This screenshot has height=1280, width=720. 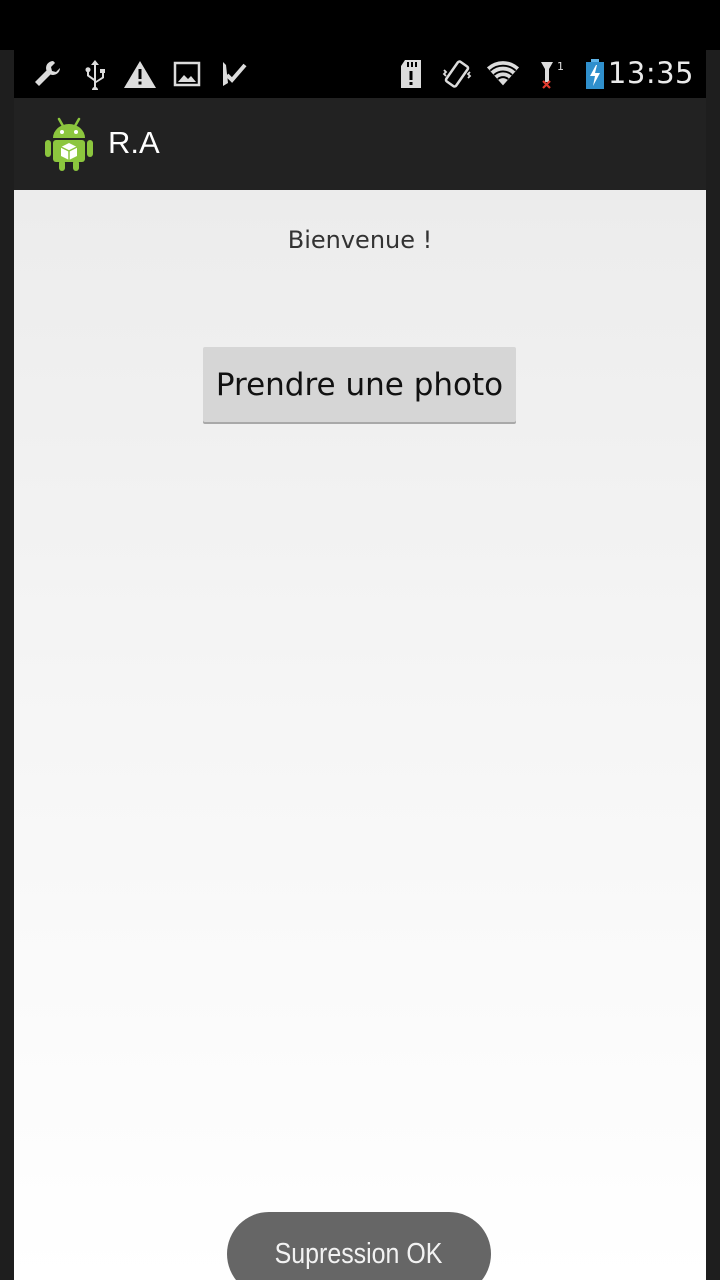 I want to click on toast-message: Supression OK, so click(x=359, y=1253).